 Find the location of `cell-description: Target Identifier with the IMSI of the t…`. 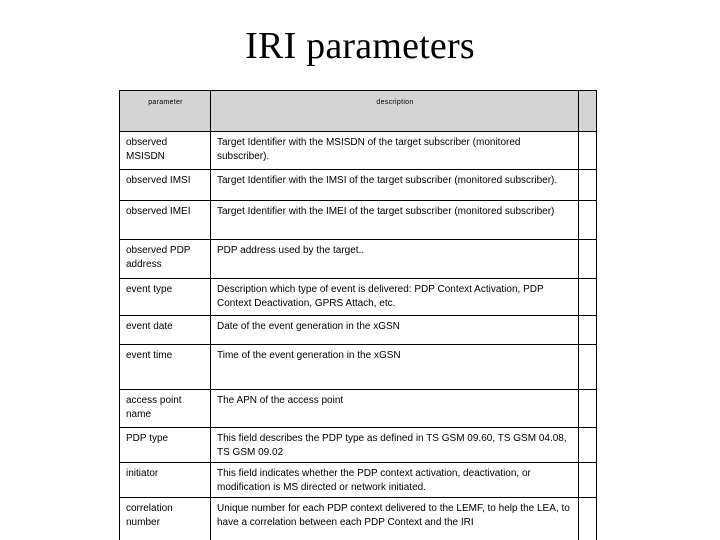

cell-description: Target Identifier with the IMSI of the t… is located at coordinates (394, 185).